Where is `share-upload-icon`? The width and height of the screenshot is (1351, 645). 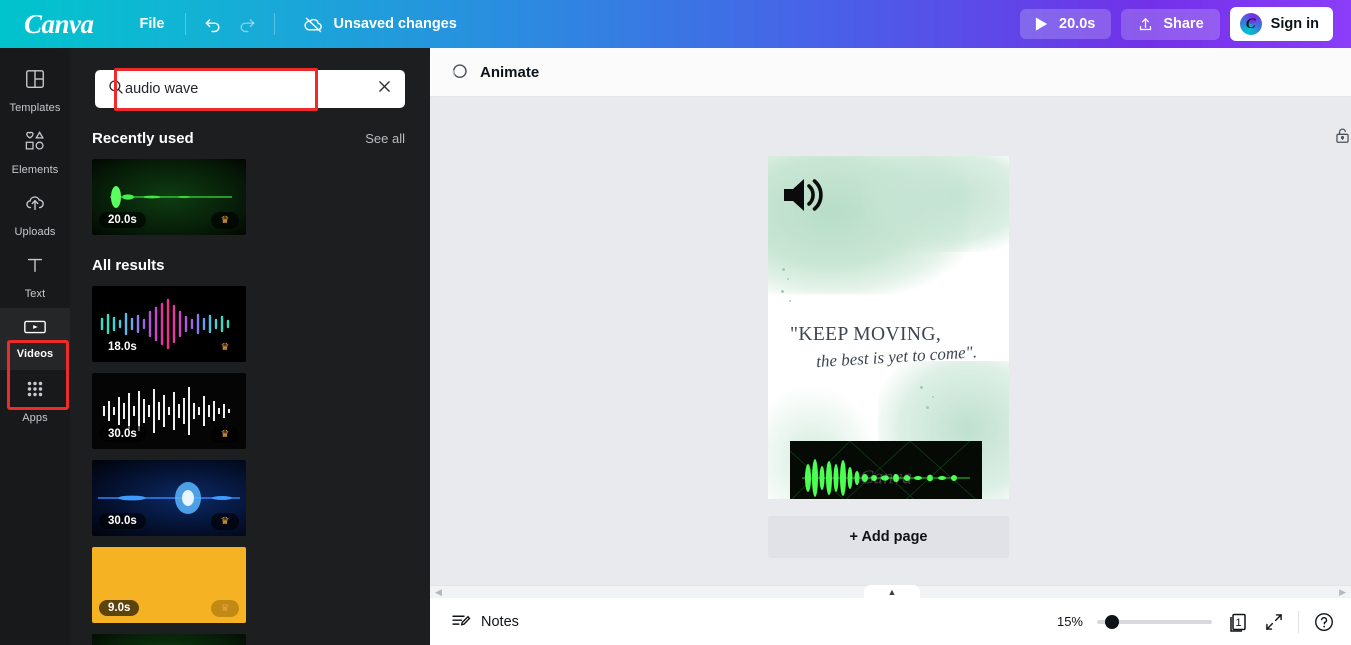 share-upload-icon is located at coordinates (1145, 24).